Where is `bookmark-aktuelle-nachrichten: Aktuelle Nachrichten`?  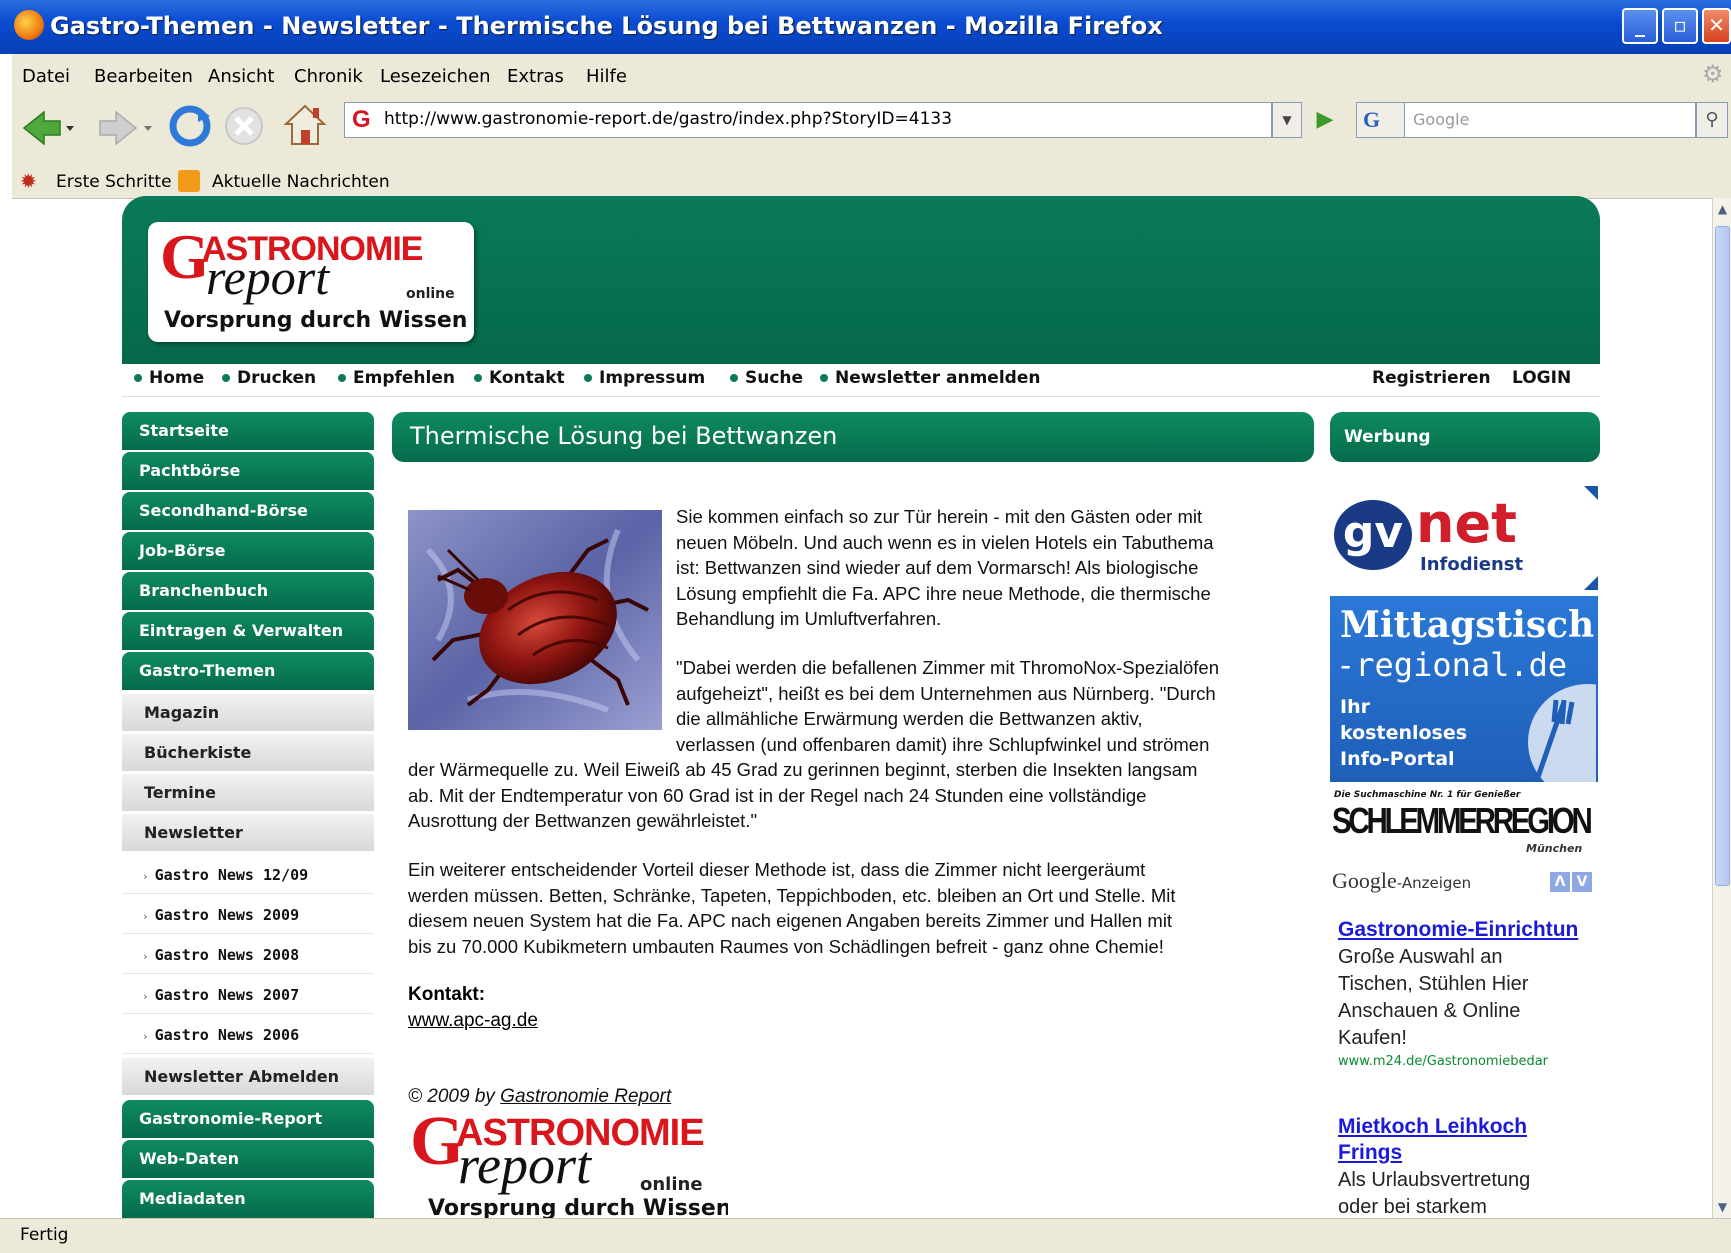
bookmark-aktuelle-nachrichten: Aktuelle Nachrichten is located at coordinates (301, 182).